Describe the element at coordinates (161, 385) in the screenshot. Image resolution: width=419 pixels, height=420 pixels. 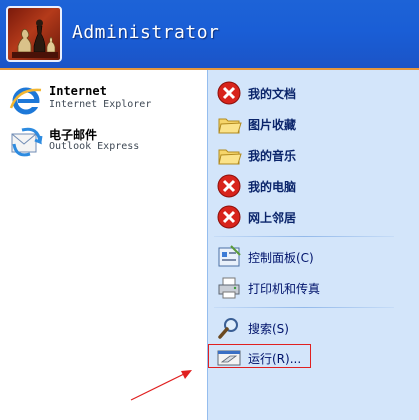
I see `annotation-arrow` at that location.